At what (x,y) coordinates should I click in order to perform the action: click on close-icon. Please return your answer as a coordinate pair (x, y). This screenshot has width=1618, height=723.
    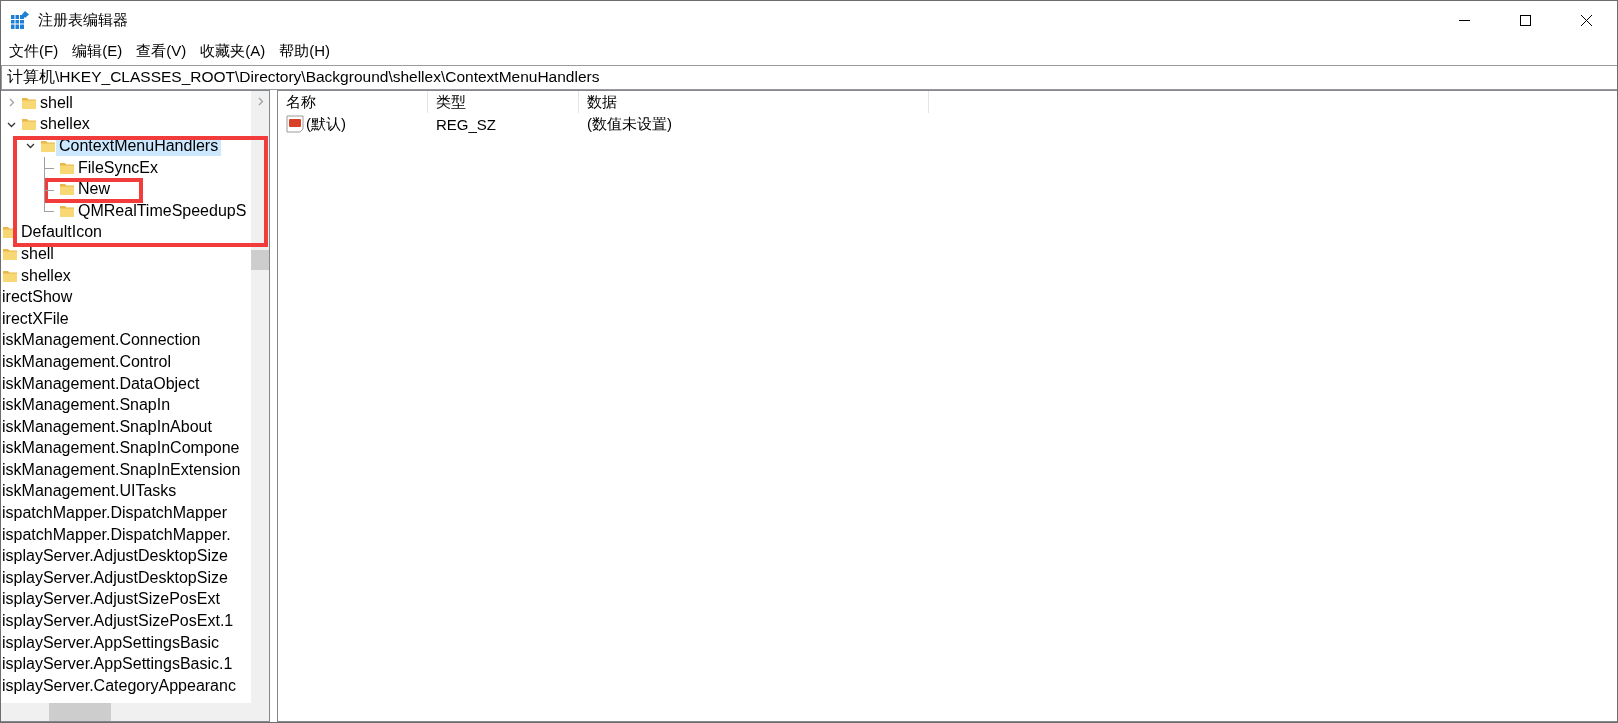
    Looking at the image, I should click on (1586, 20).